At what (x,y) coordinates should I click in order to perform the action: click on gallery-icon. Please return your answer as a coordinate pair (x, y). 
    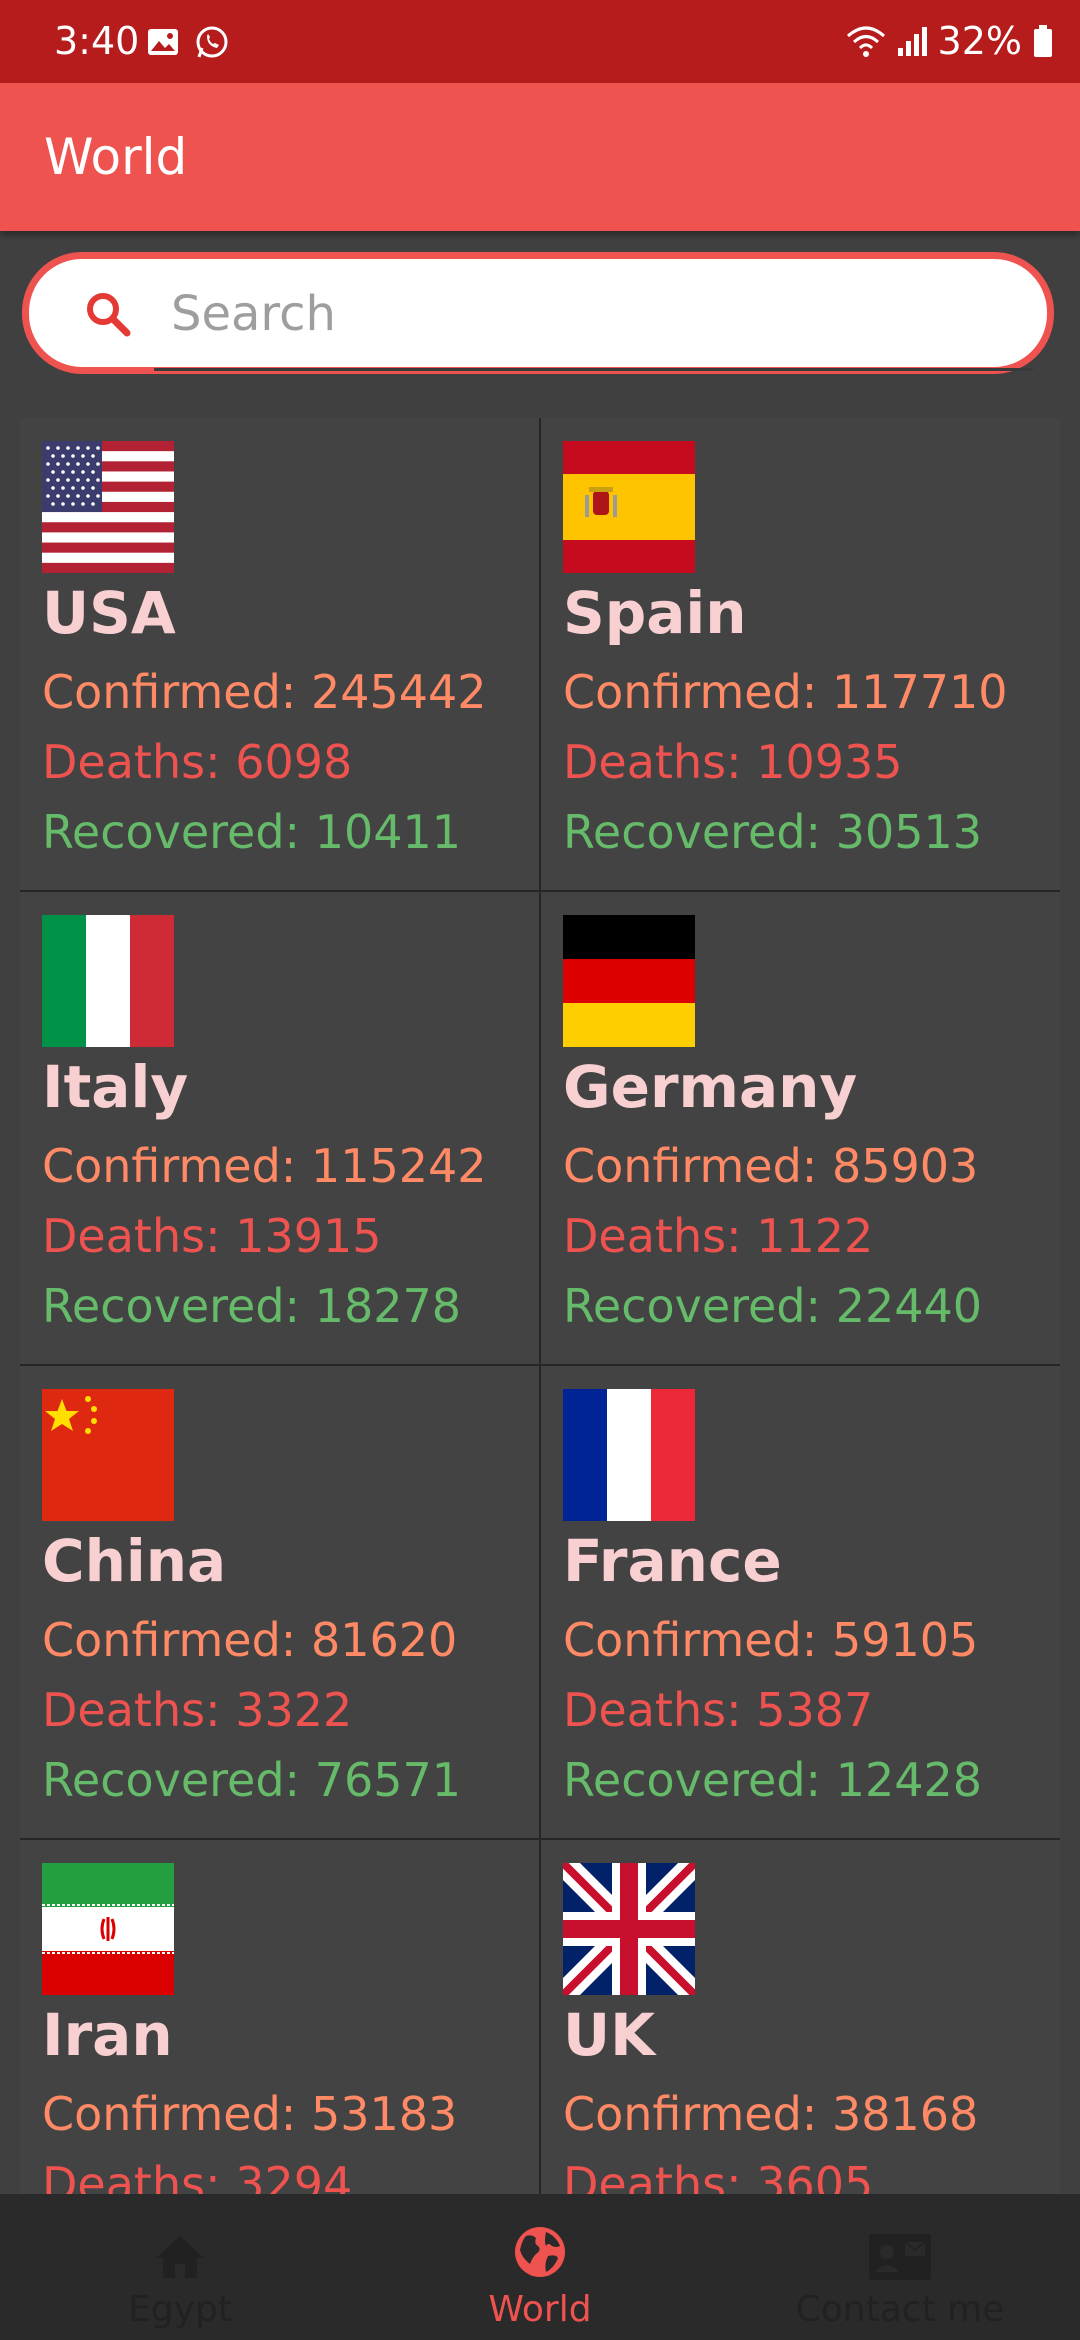
    Looking at the image, I should click on (163, 42).